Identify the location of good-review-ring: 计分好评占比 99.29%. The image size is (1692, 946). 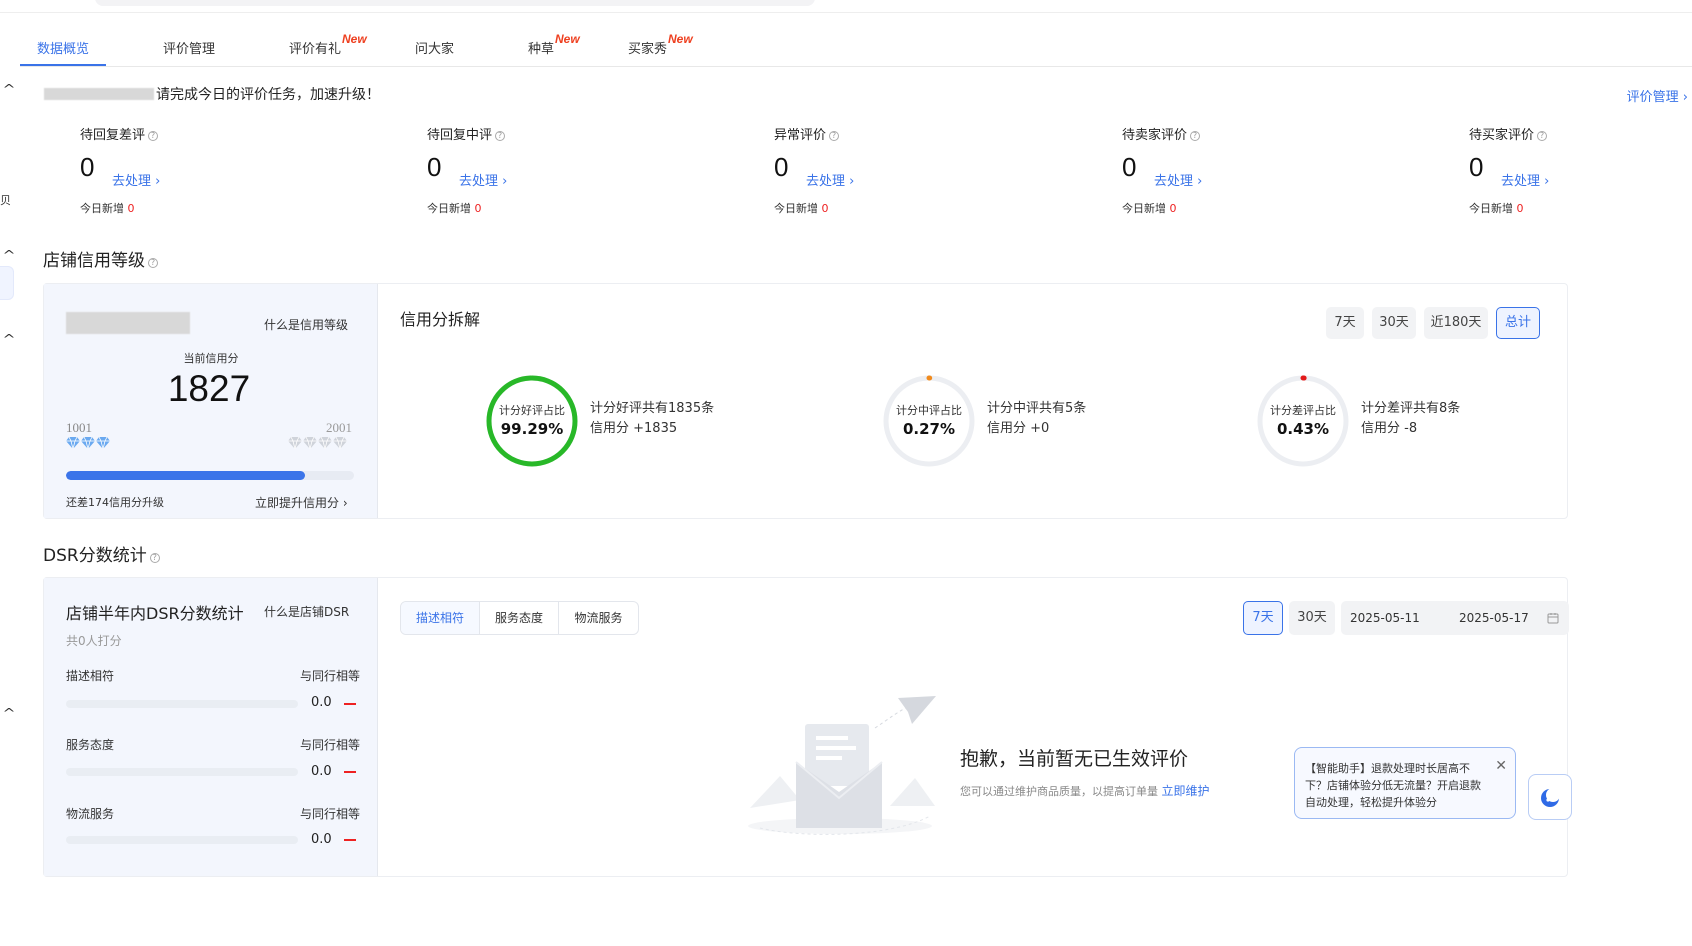
(532, 421).